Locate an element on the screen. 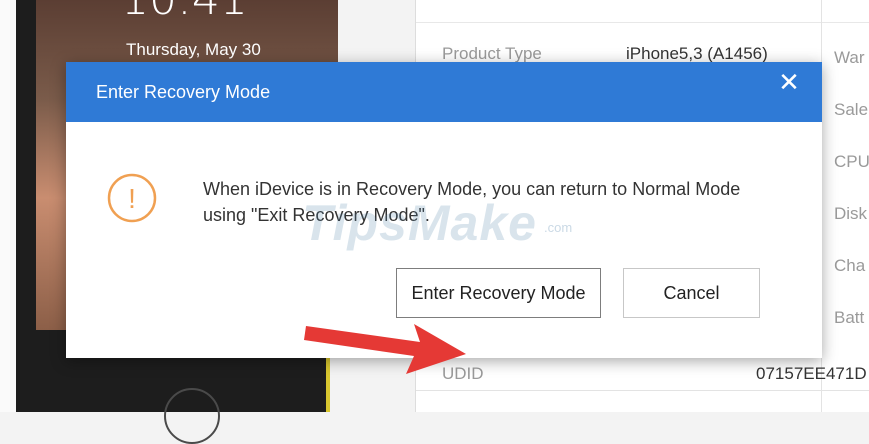 Image resolution: width=869 pixels, height=444 pixels. warning-icon: ! is located at coordinates (132, 198).